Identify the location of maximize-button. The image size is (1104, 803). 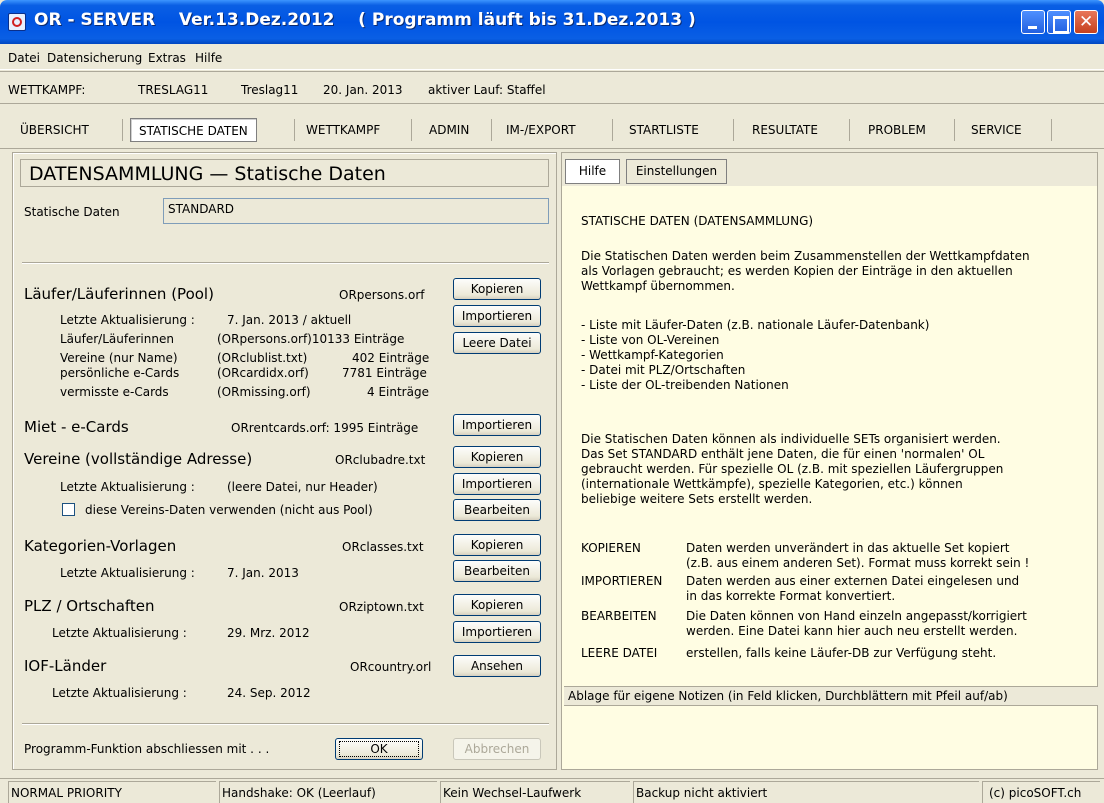
(1059, 22).